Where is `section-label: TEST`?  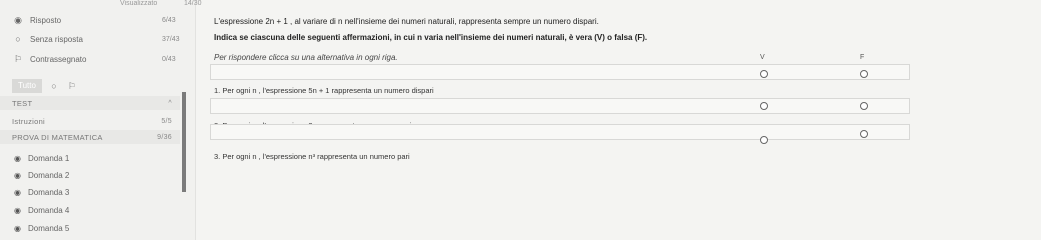 section-label: TEST is located at coordinates (22, 103).